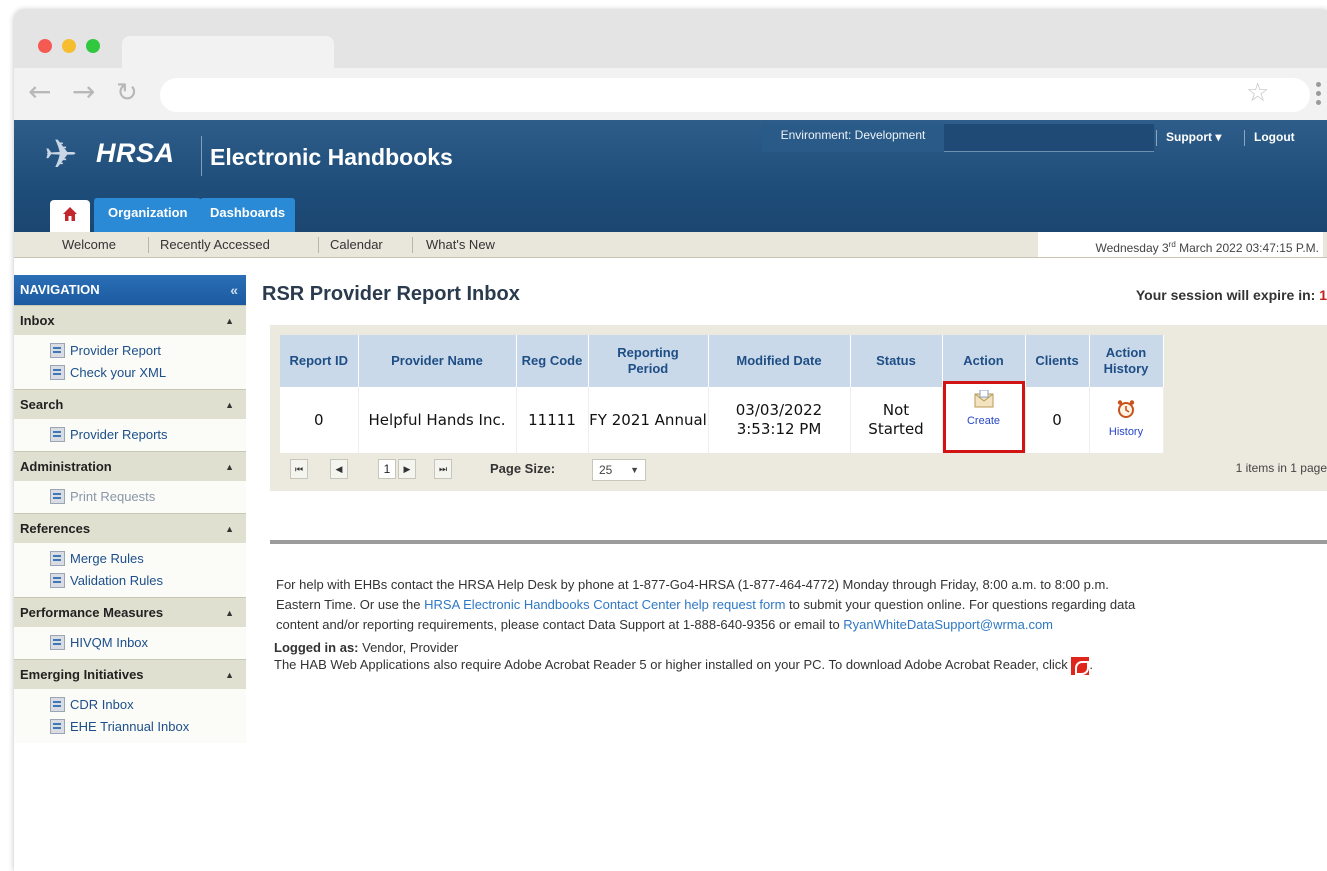  What do you see at coordinates (42, 404) in the screenshot?
I see `section-title: Search` at bounding box center [42, 404].